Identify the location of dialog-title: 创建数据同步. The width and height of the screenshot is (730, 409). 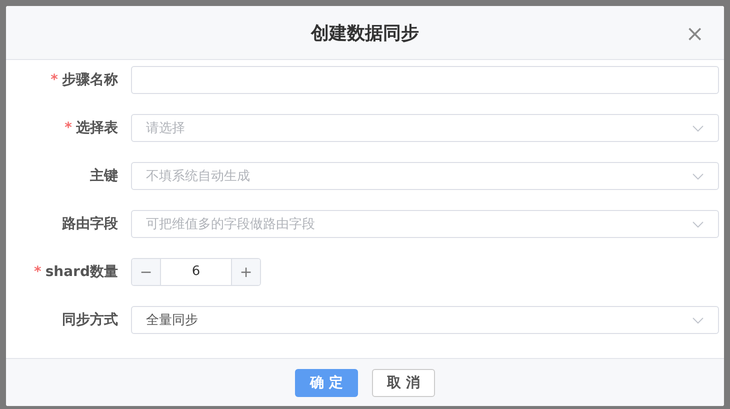
(365, 33).